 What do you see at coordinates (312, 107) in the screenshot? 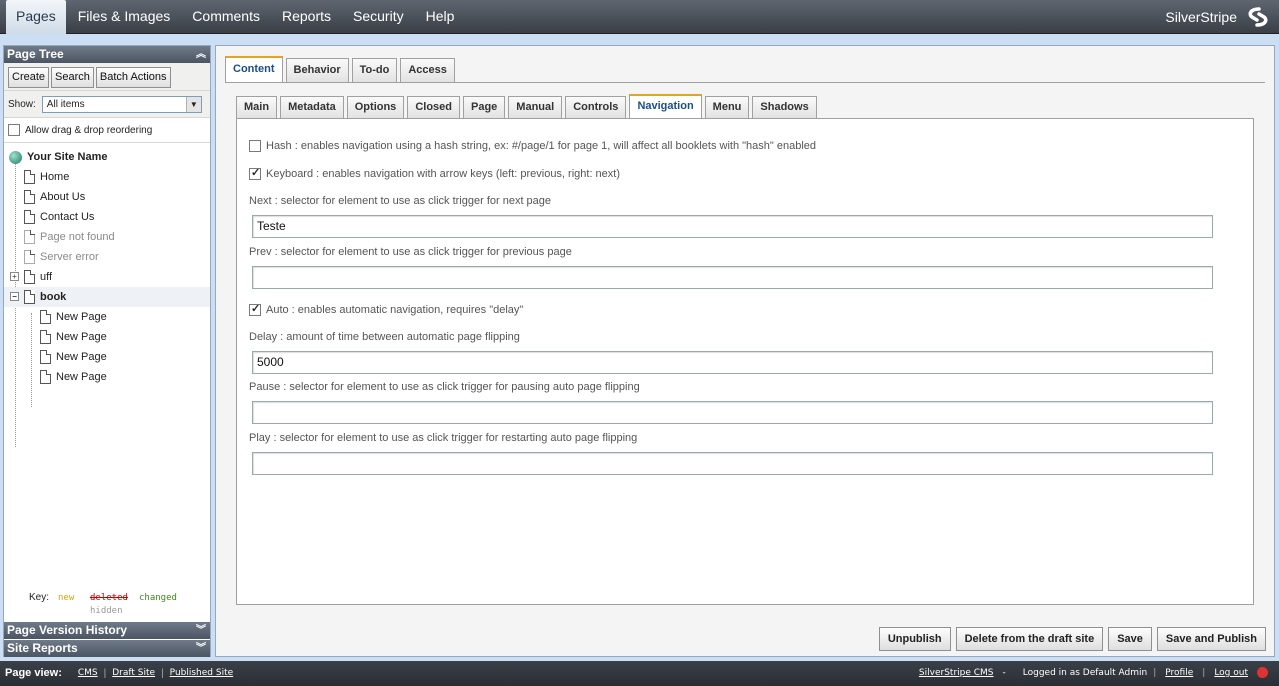
I see `subtab-metadata: Metadata` at bounding box center [312, 107].